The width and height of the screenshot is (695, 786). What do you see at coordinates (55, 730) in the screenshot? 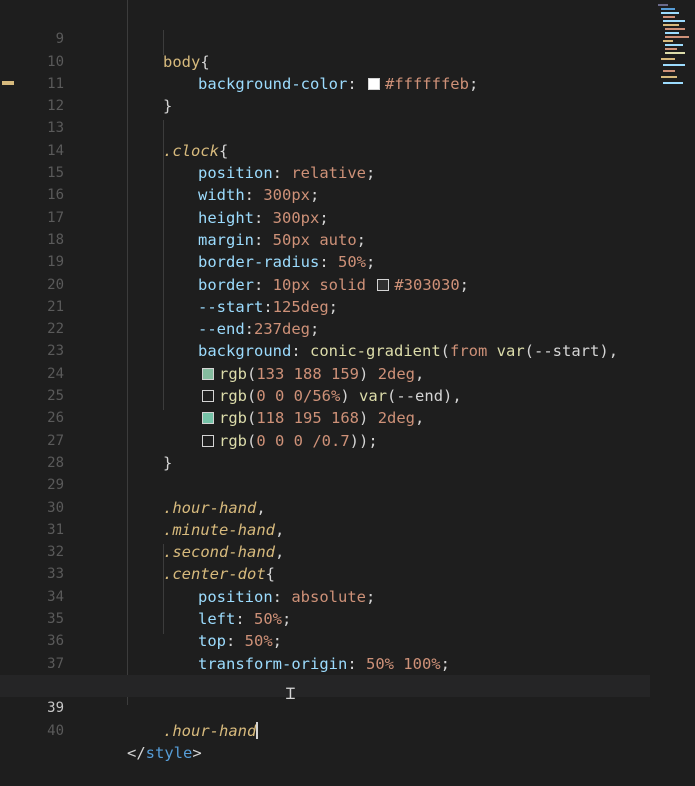
I see `line-number: 40` at bounding box center [55, 730].